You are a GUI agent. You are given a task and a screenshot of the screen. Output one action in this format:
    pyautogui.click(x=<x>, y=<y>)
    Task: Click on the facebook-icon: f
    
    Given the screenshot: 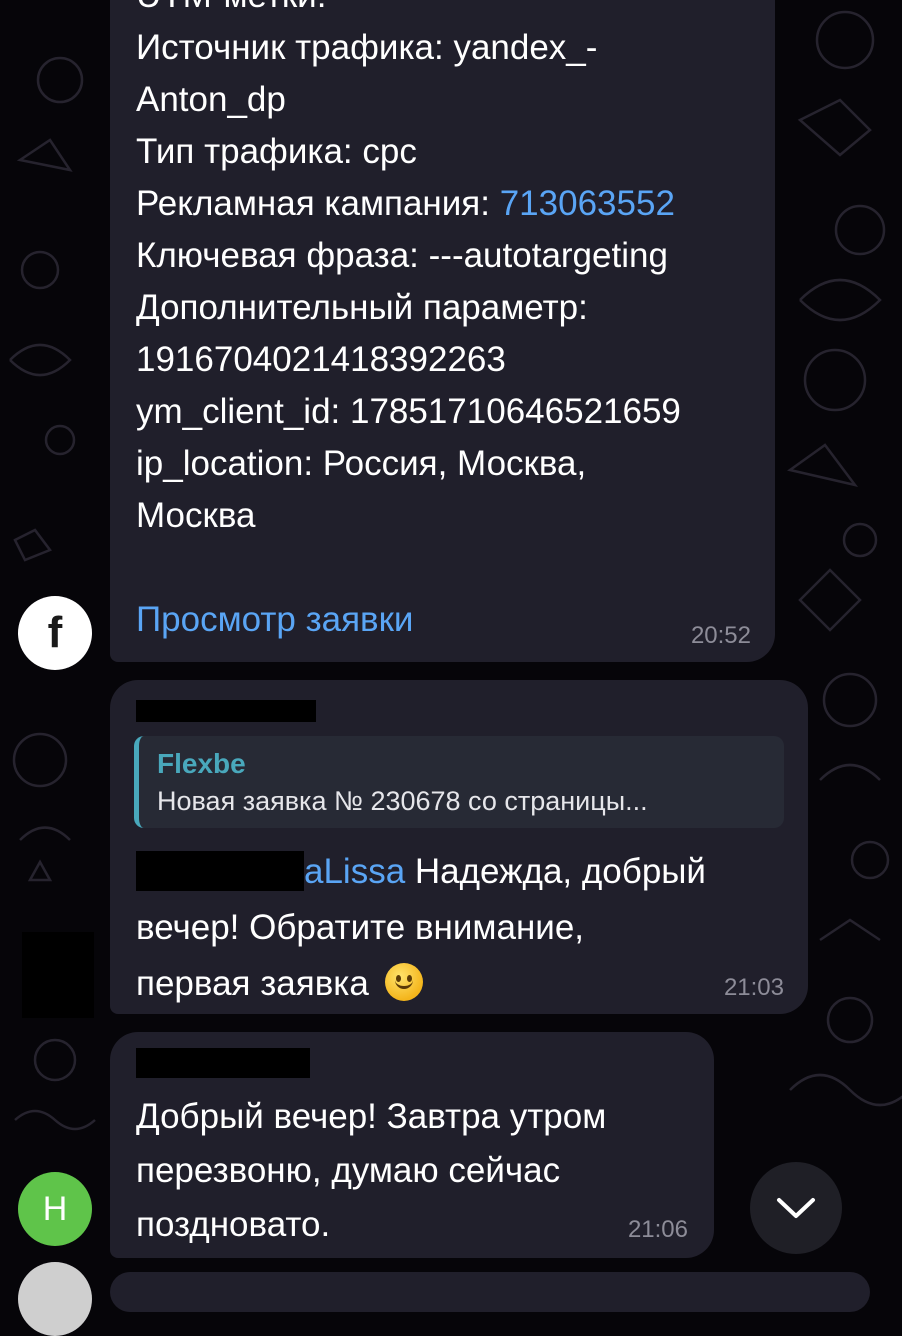 What is the action you would take?
    pyautogui.click(x=55, y=632)
    